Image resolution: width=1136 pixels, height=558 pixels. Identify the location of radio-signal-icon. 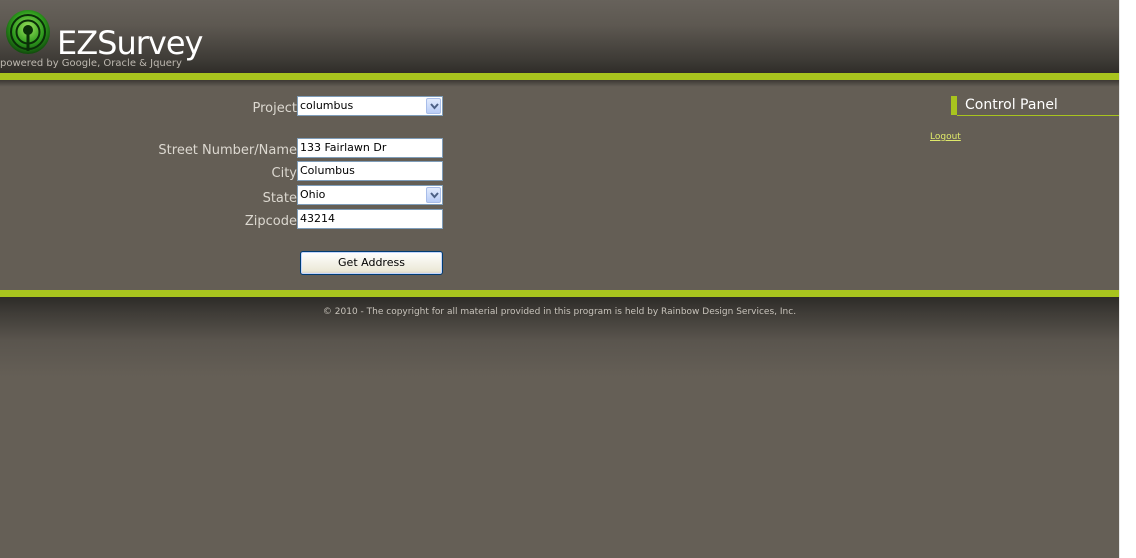
(28, 32).